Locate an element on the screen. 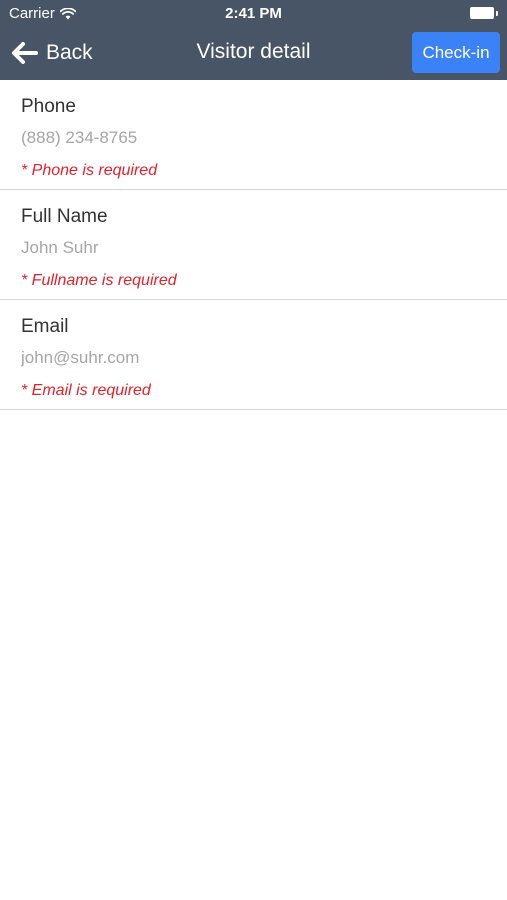  status-bar: Carrier 2:41 PM is located at coordinates (253, 13).